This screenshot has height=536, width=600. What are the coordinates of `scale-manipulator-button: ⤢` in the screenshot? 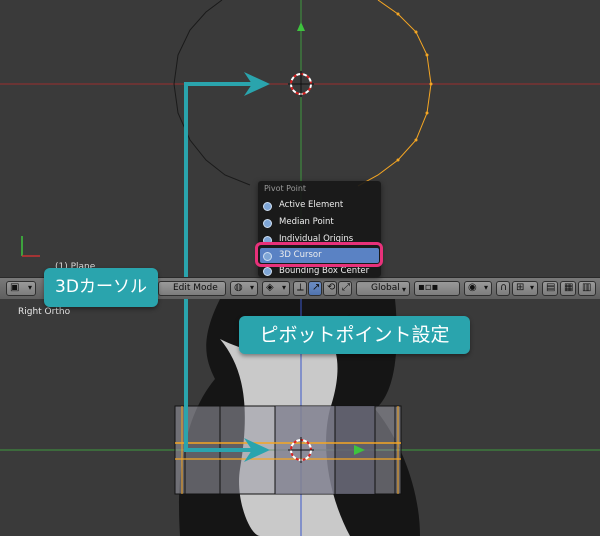 It's located at (345, 288).